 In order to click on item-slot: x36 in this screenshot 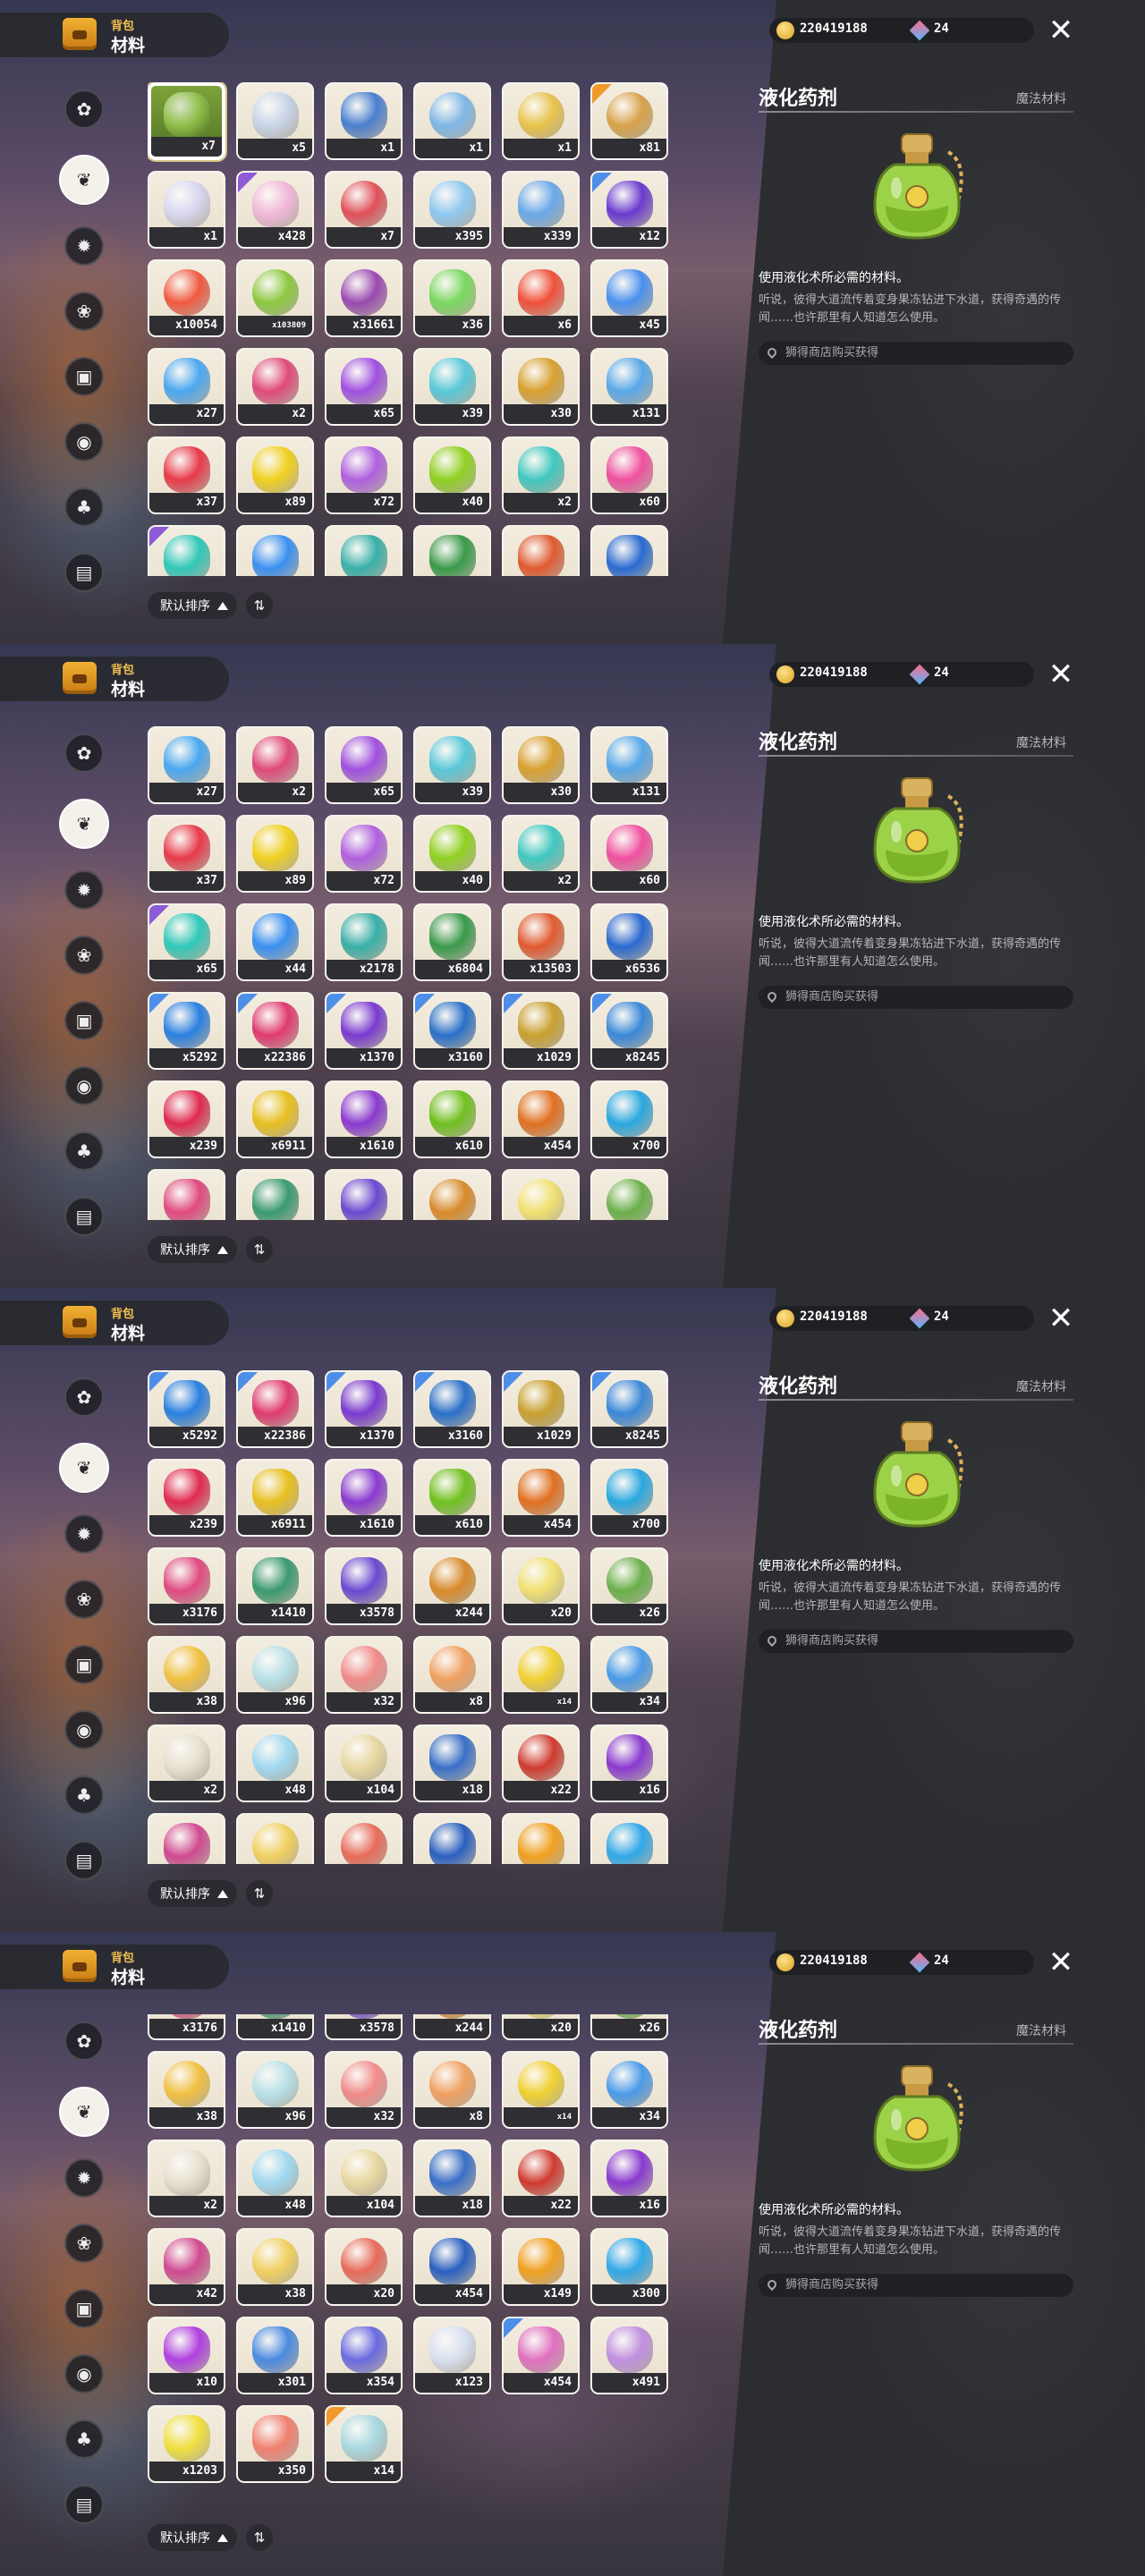, I will do `click(452, 298)`.